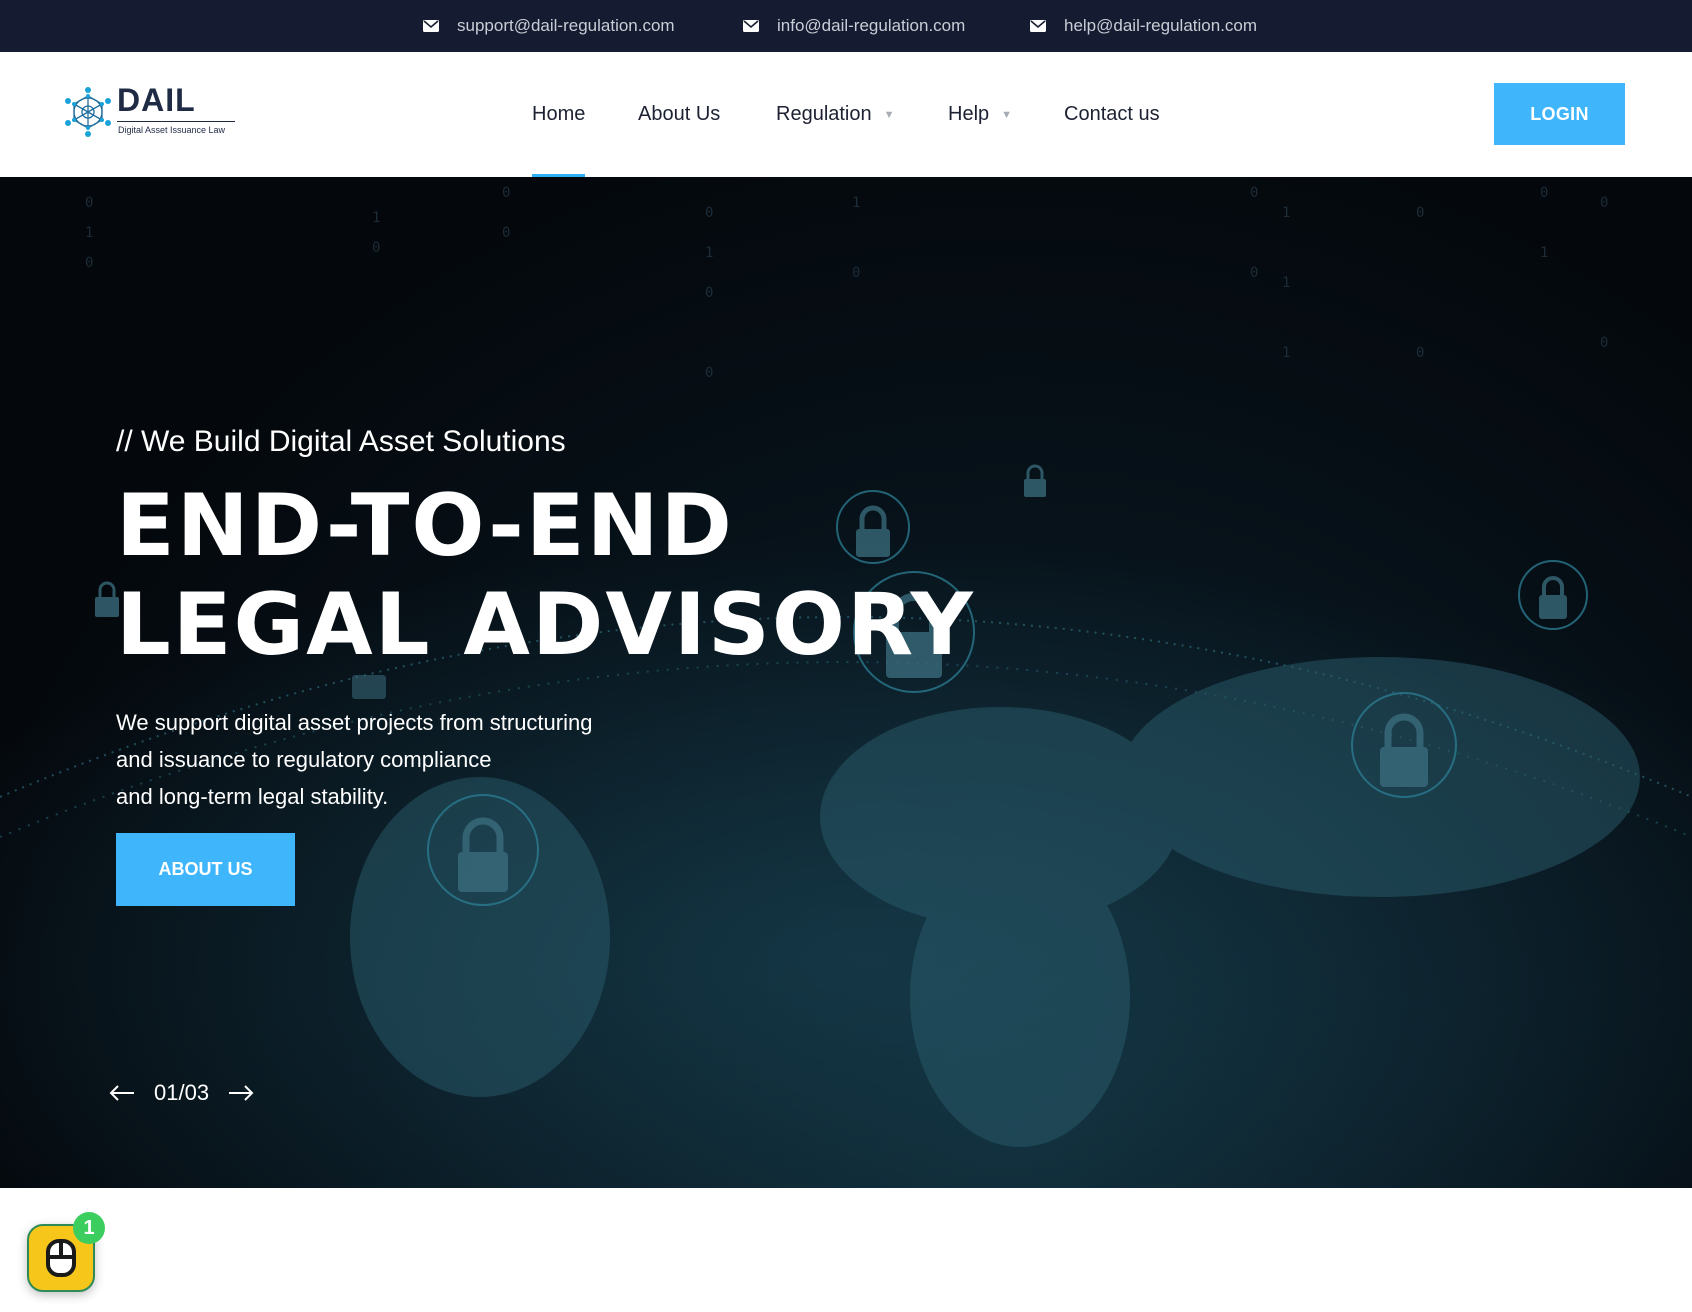 The height and width of the screenshot is (1312, 1692). Describe the element at coordinates (545, 625) in the screenshot. I see `hero-title-line: LEGAL ADVISORY` at that location.